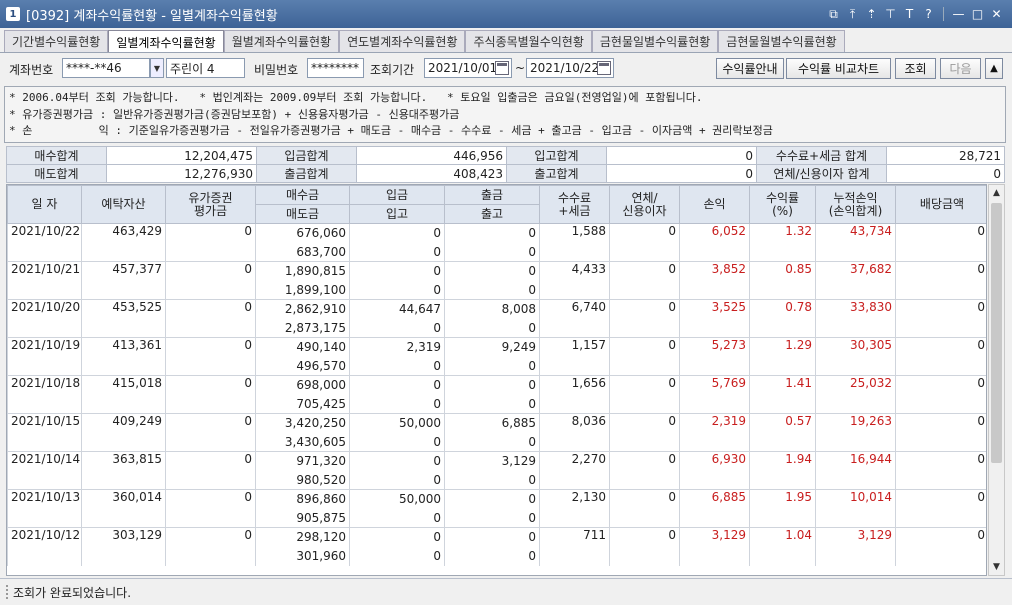 The image size is (1012, 605). Describe the element at coordinates (281, 41) in the screenshot. I see `tab-monthly-account-return: 월별계좌수익률현황` at that location.